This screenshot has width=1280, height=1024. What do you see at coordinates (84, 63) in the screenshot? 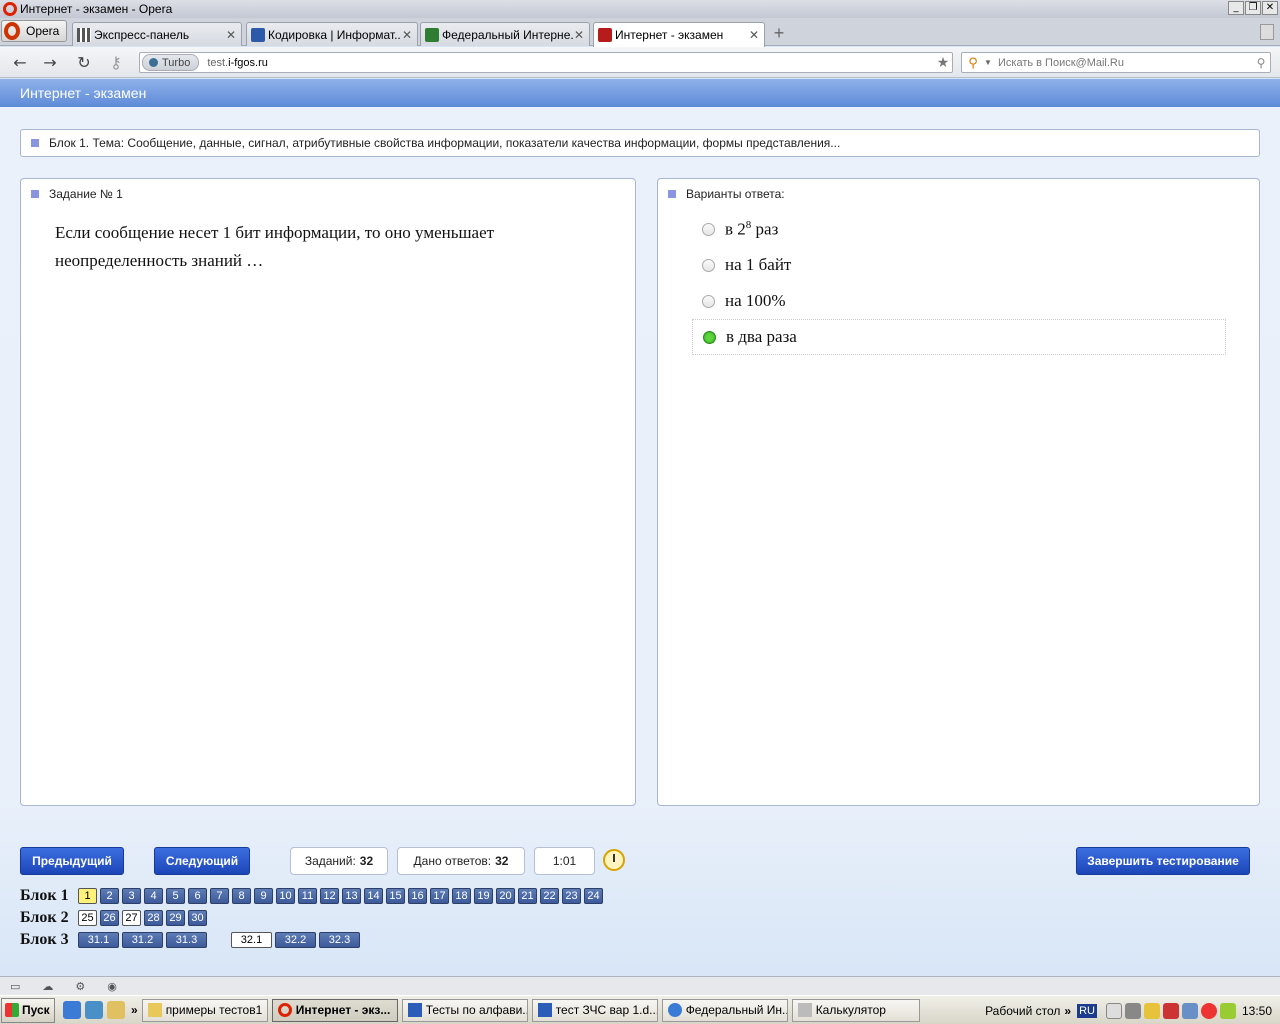
I see `reload-button: ↻` at bounding box center [84, 63].